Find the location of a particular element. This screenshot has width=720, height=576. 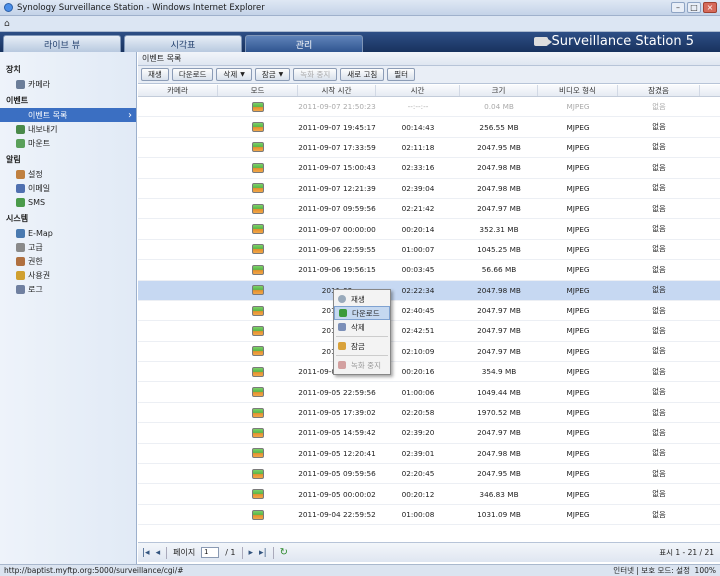

menu-item-stop-recording: 녹화 중지 is located at coordinates (362, 365).